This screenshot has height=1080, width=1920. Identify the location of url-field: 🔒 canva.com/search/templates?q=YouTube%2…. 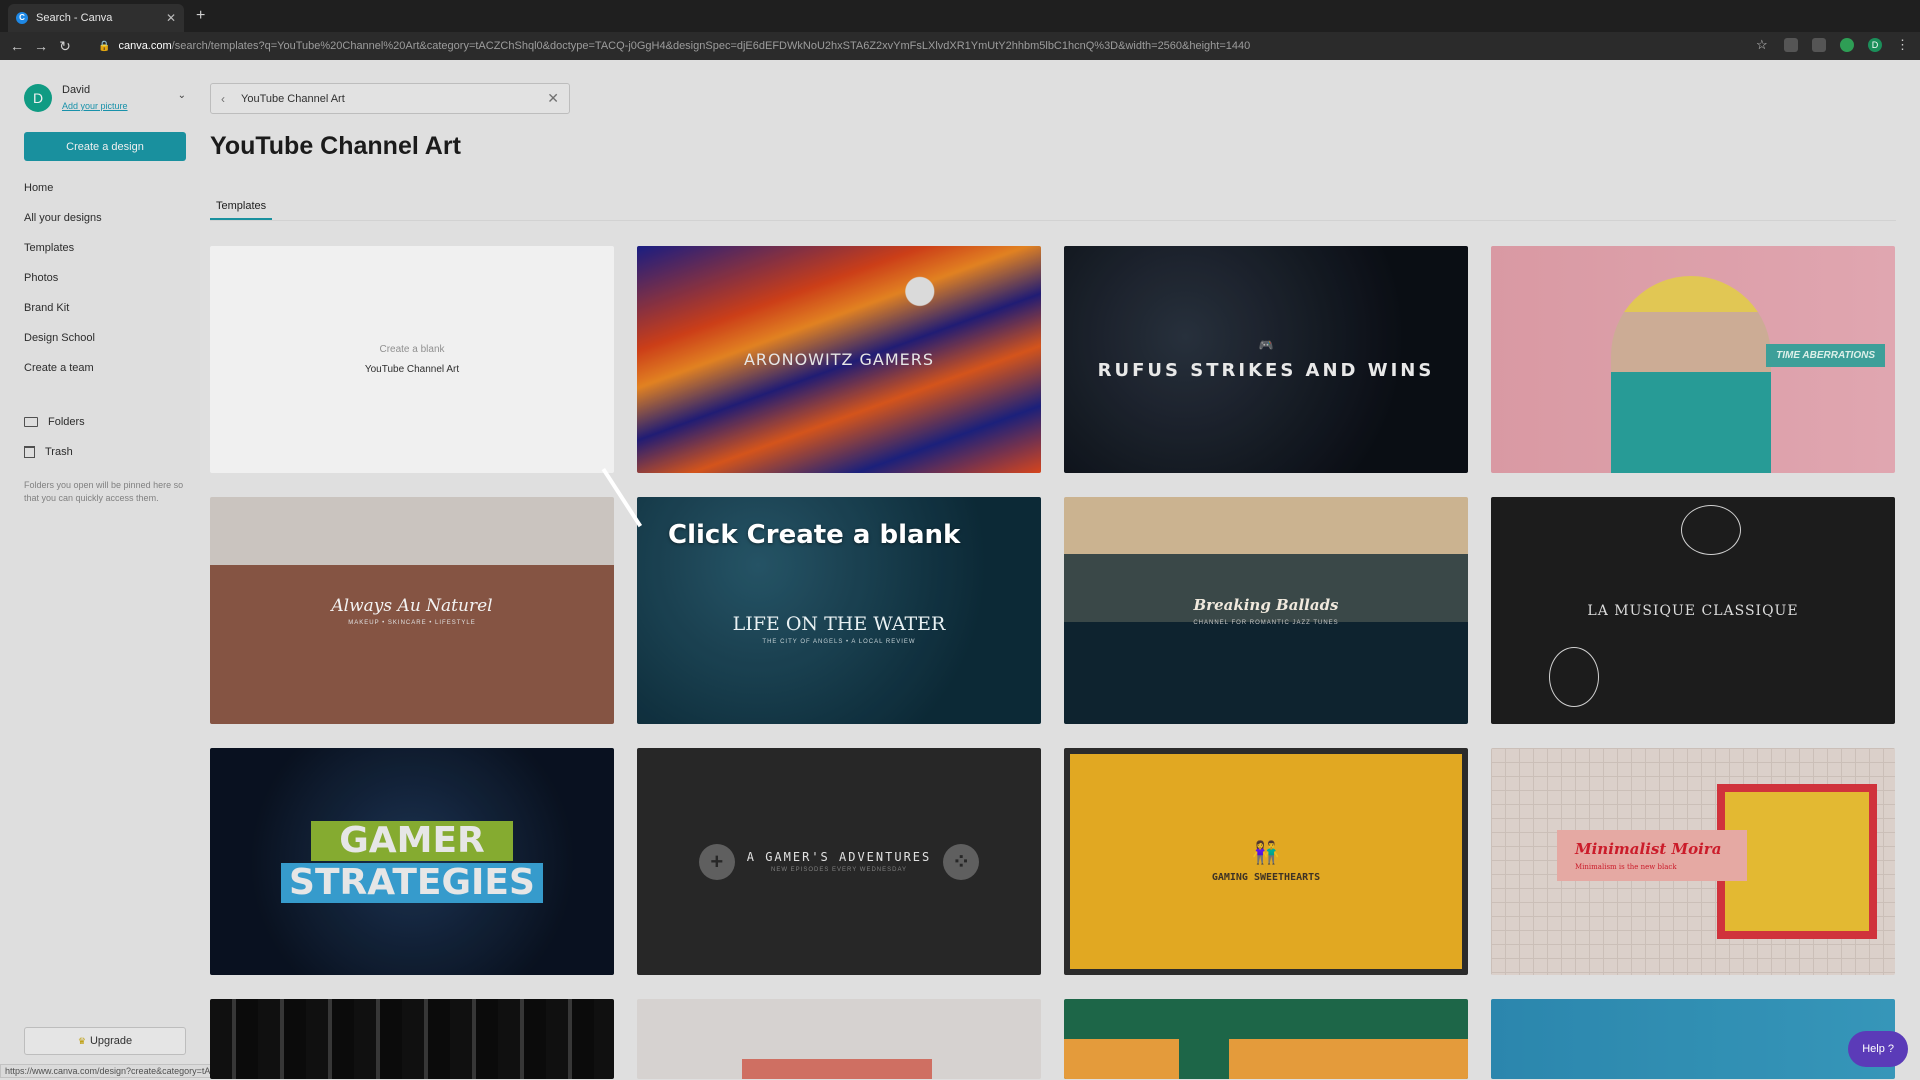
(898, 46).